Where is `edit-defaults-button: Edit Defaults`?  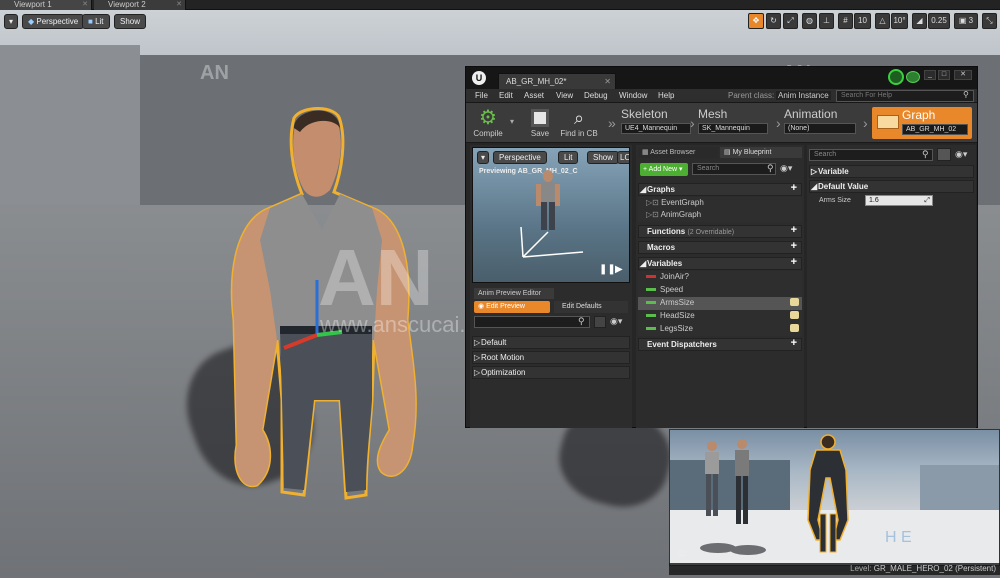 edit-defaults-button: Edit Defaults is located at coordinates (591, 307).